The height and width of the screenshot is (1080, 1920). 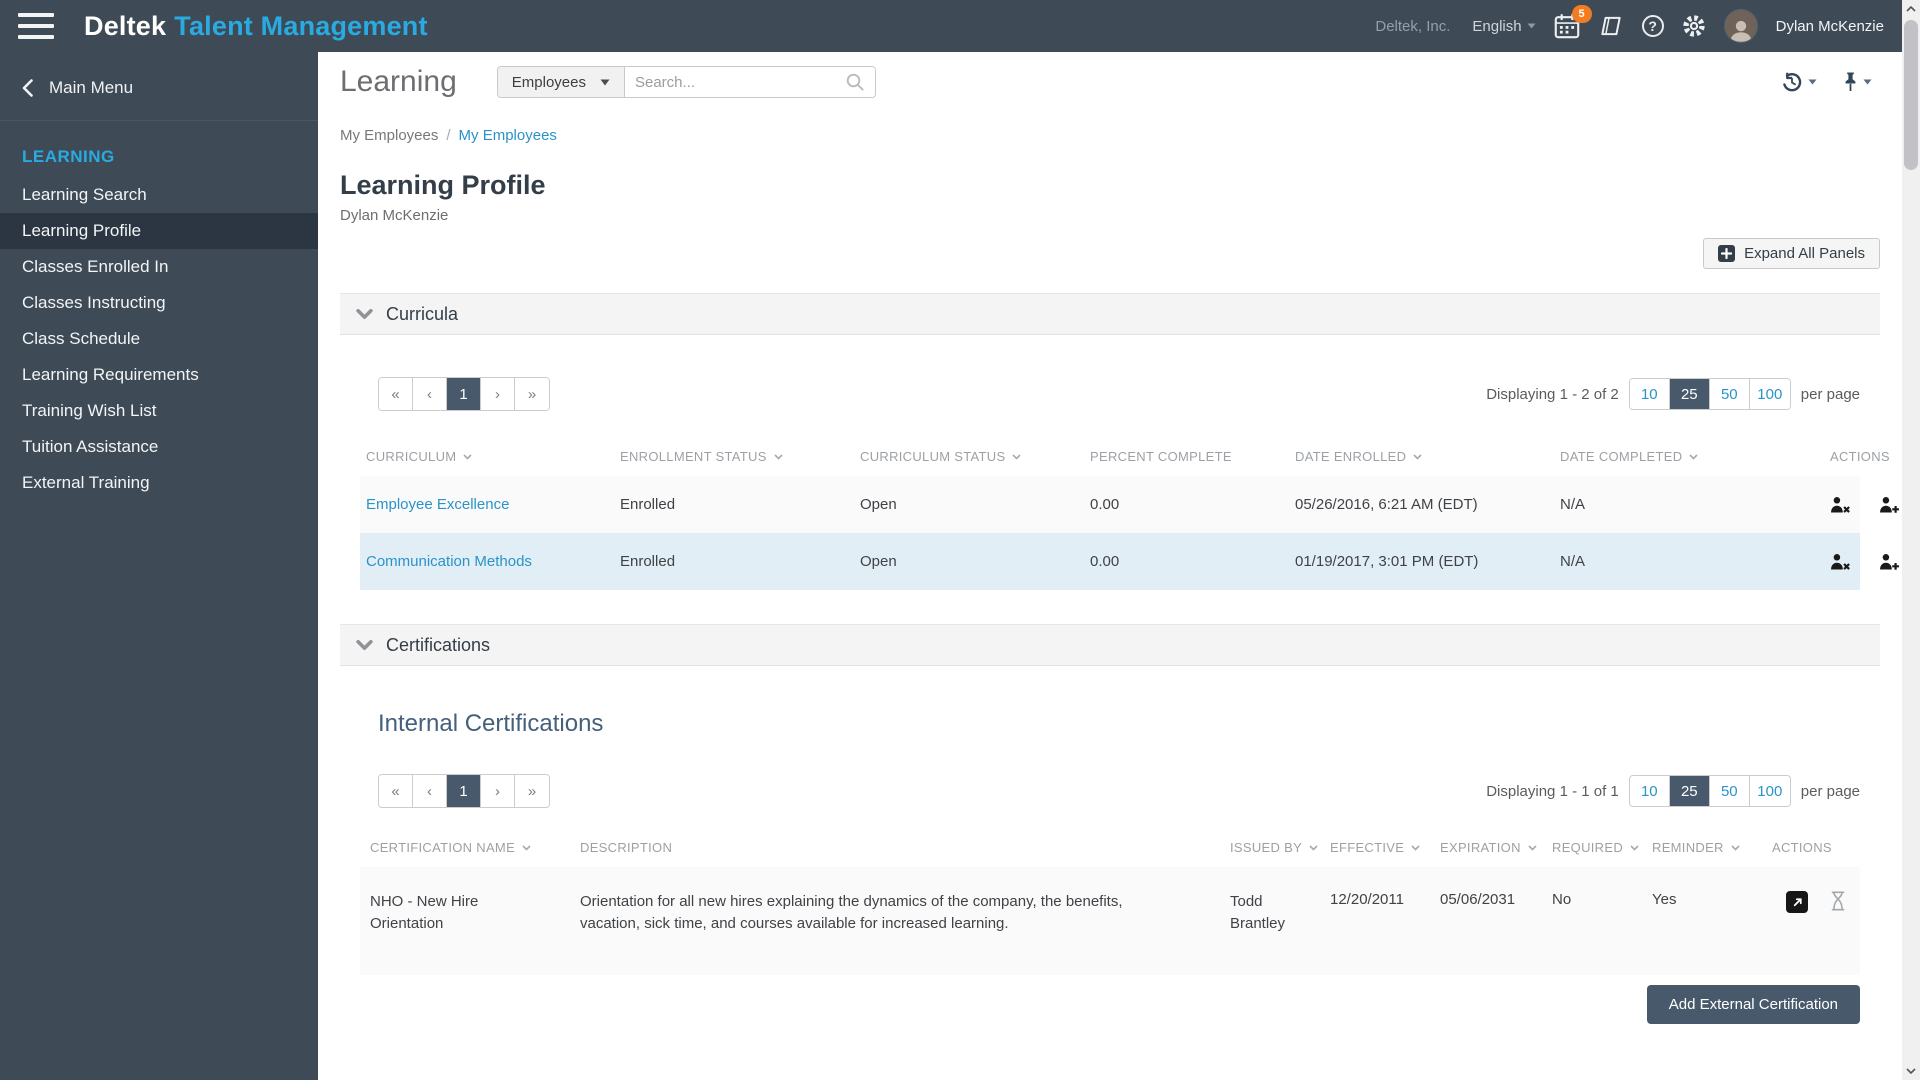 I want to click on history-icon, so click(x=1792, y=82).